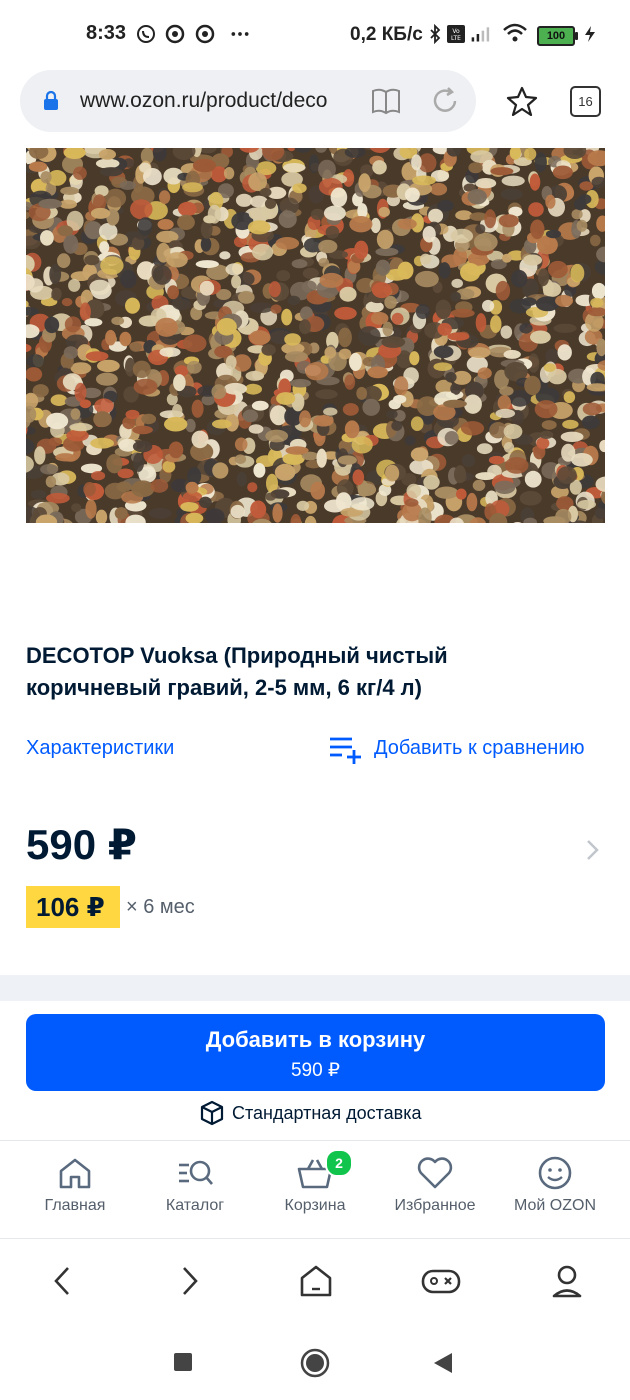  What do you see at coordinates (70, 907) in the screenshot?
I see `installment-price: 106 ₽` at bounding box center [70, 907].